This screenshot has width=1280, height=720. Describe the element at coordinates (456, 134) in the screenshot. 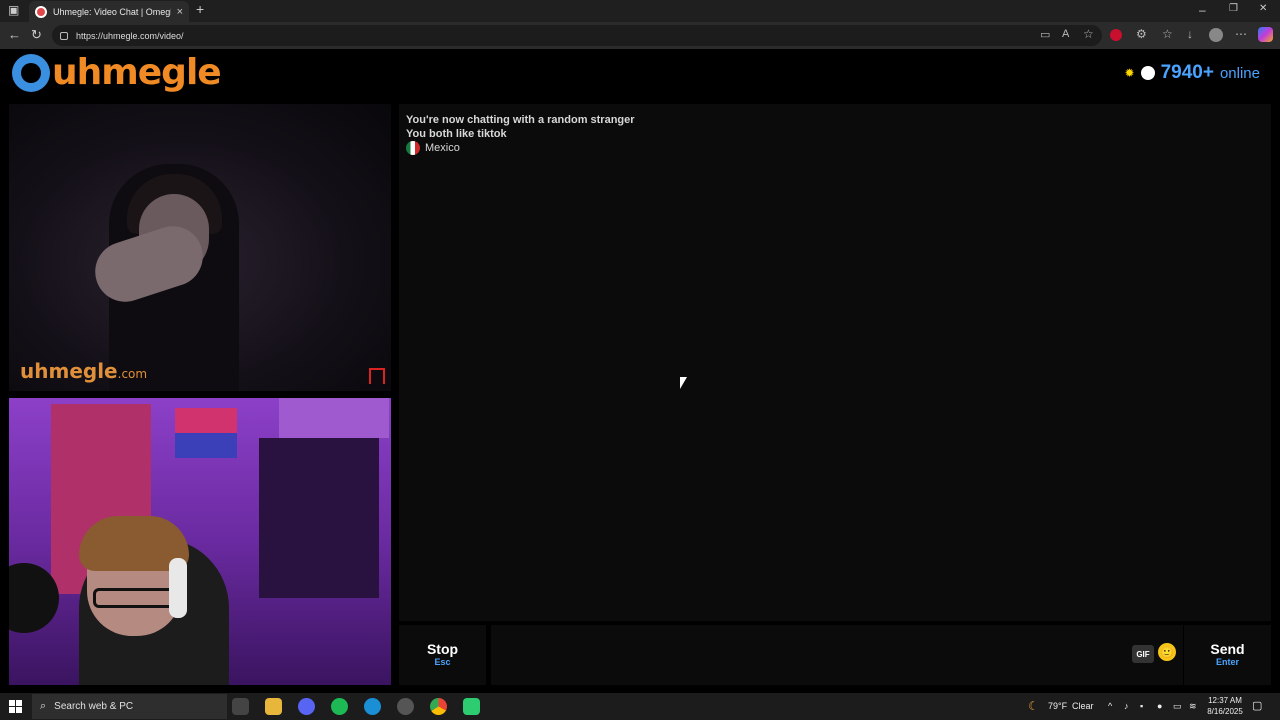

I see `system-message: You both like tiktok` at that location.